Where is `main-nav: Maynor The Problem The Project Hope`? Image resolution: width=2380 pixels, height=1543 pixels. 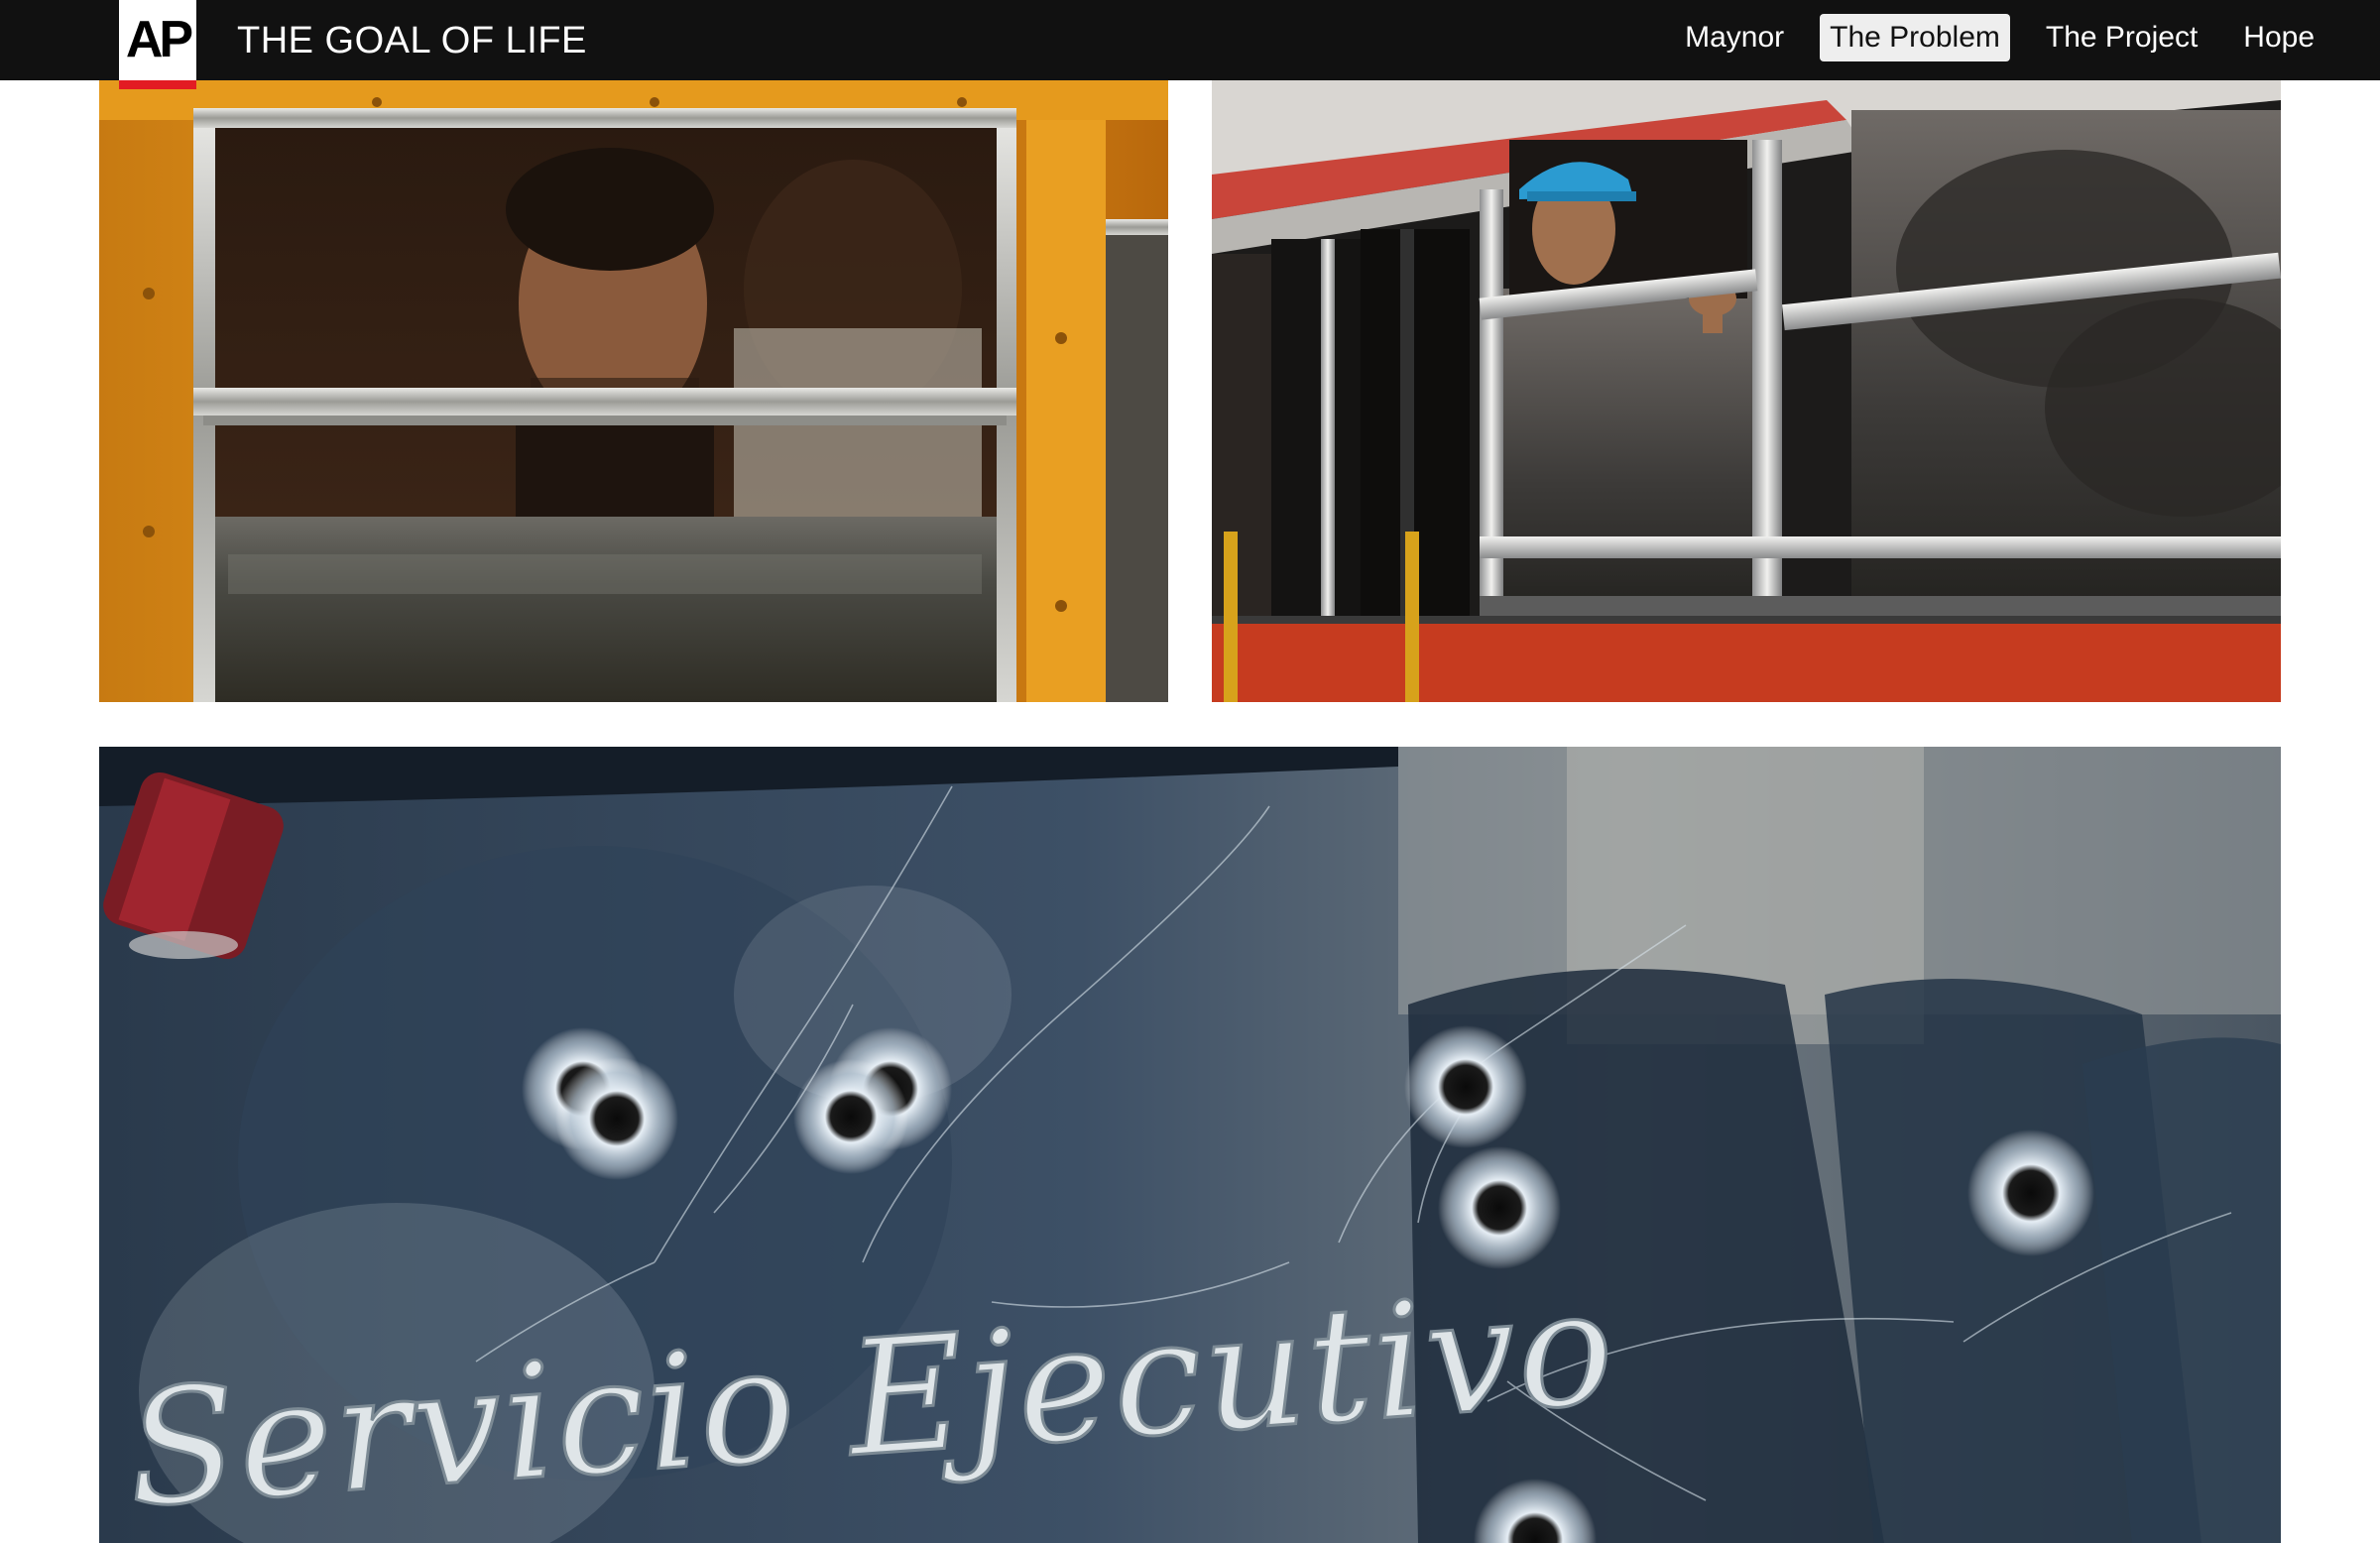 main-nav: Maynor The Problem The Project Hope is located at coordinates (1999, 37).